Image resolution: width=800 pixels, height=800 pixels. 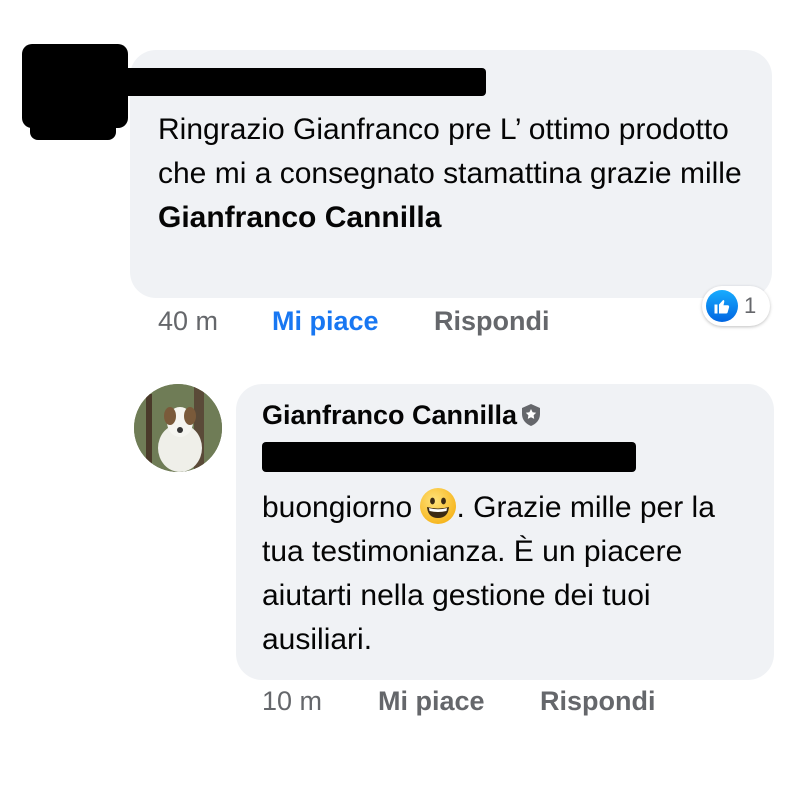 I want to click on reply-reply-button: Rispondi, so click(x=598, y=701).